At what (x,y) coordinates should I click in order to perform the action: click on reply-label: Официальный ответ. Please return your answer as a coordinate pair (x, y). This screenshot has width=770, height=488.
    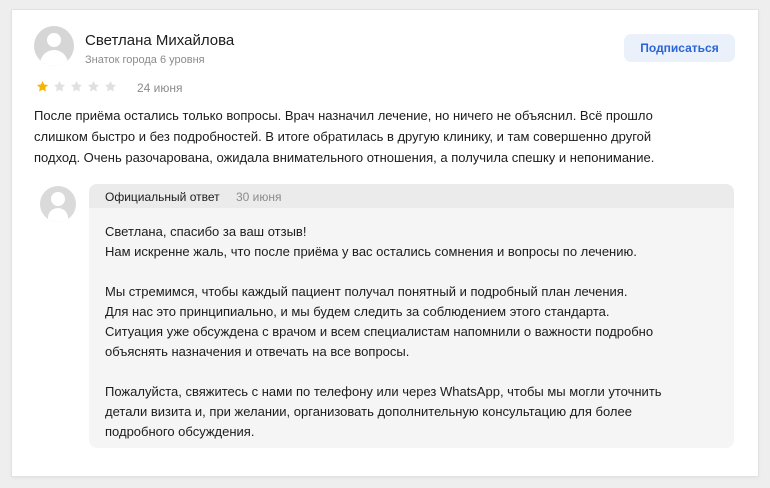
    Looking at the image, I should click on (162, 197).